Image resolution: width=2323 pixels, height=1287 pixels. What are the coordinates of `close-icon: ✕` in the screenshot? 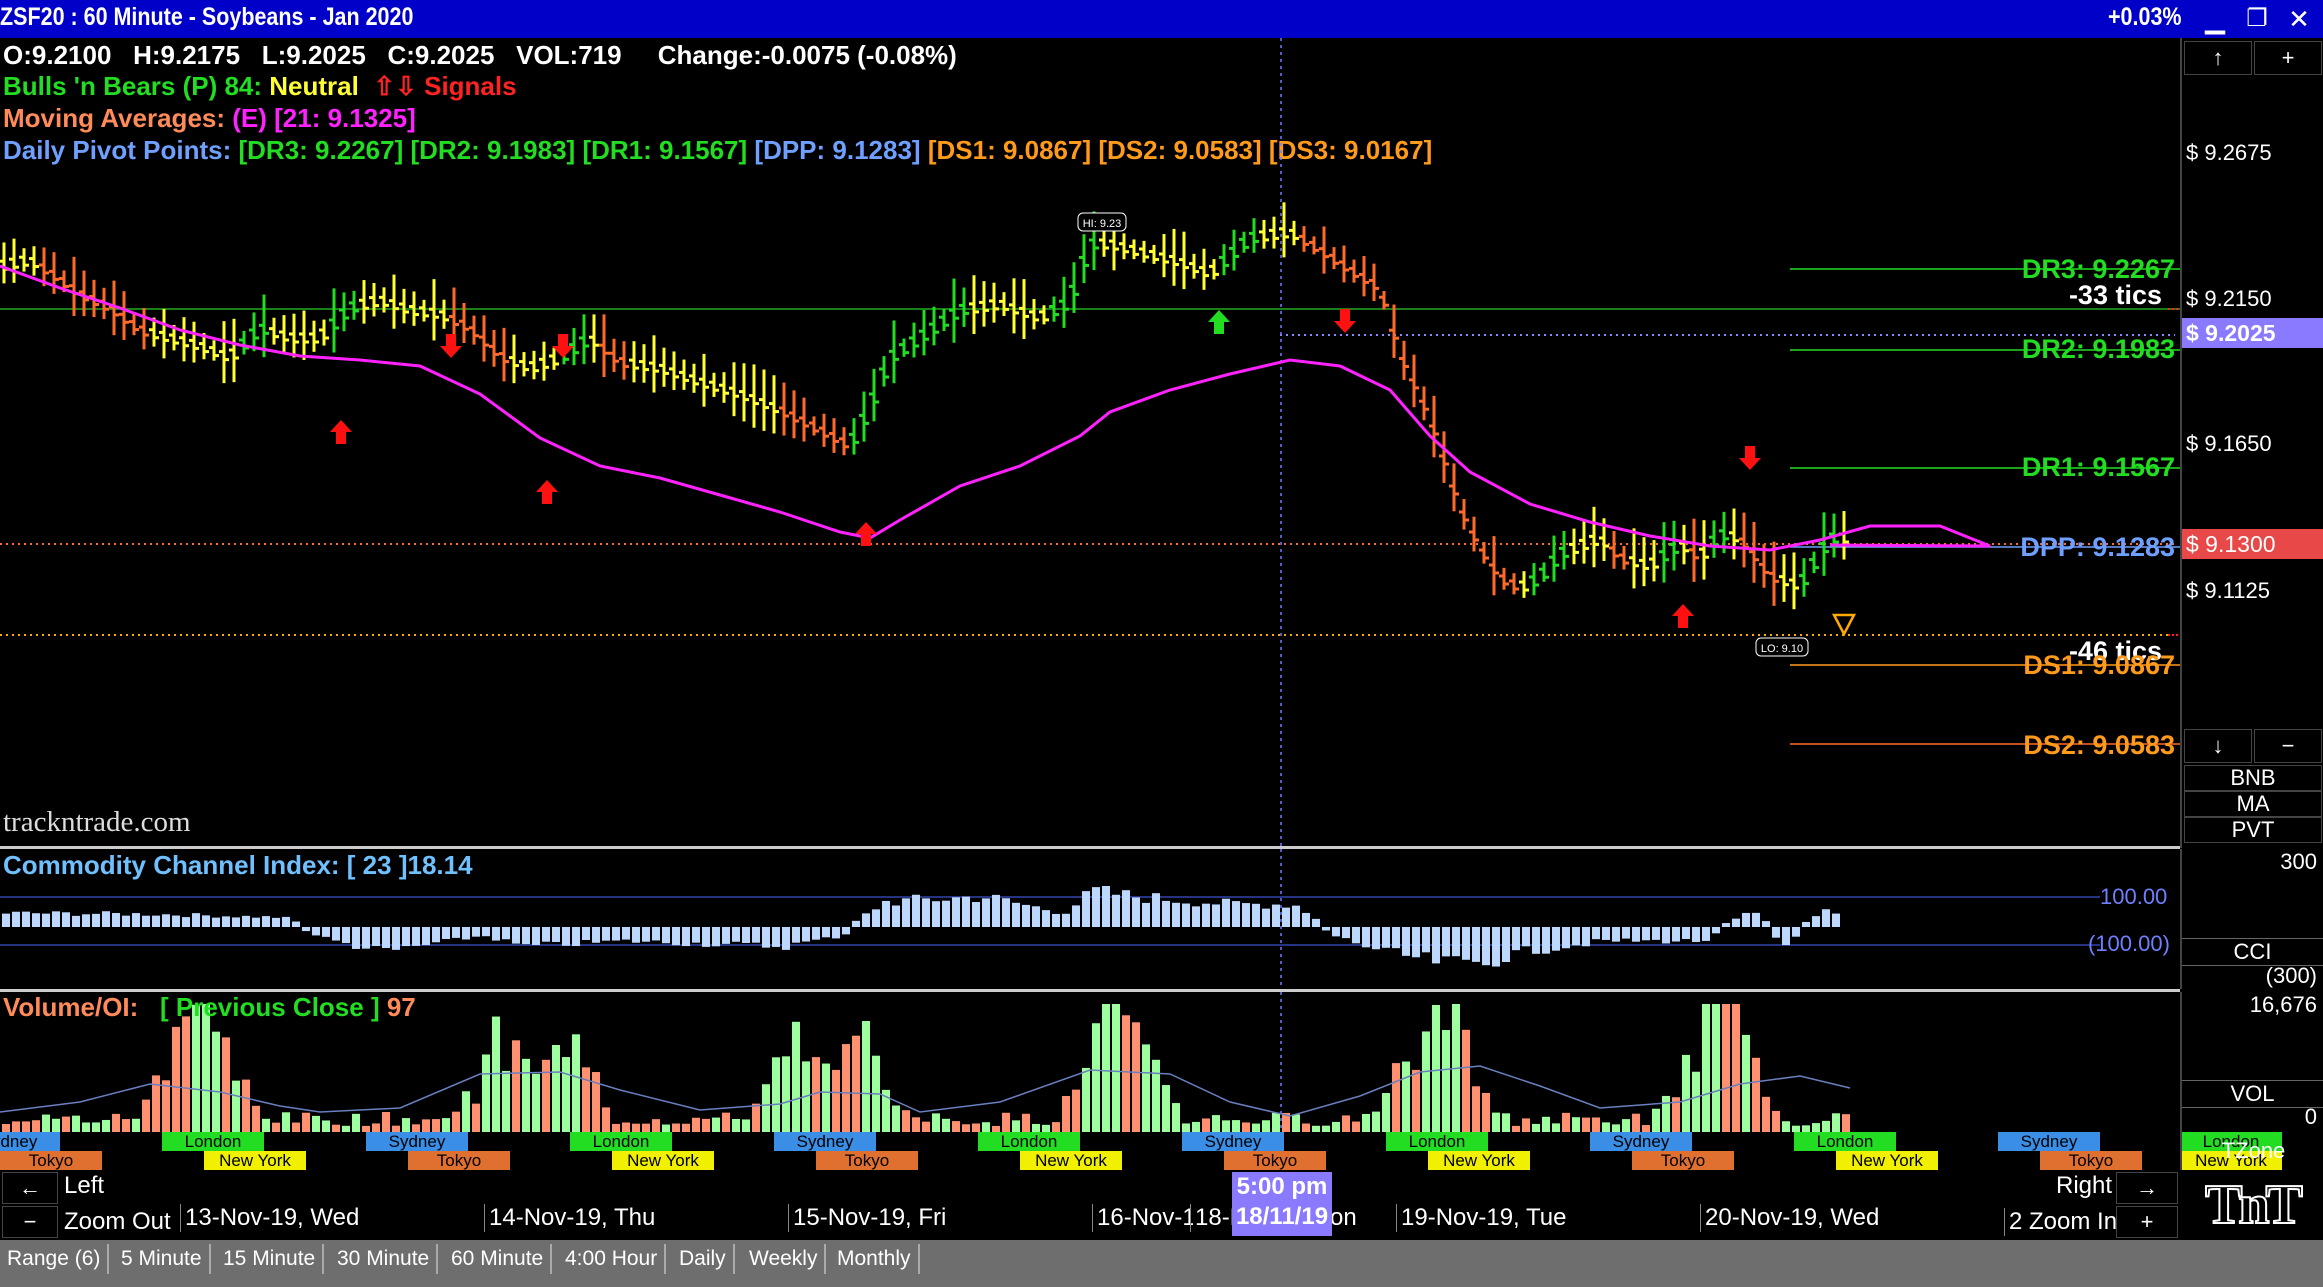 It's located at (2299, 19).